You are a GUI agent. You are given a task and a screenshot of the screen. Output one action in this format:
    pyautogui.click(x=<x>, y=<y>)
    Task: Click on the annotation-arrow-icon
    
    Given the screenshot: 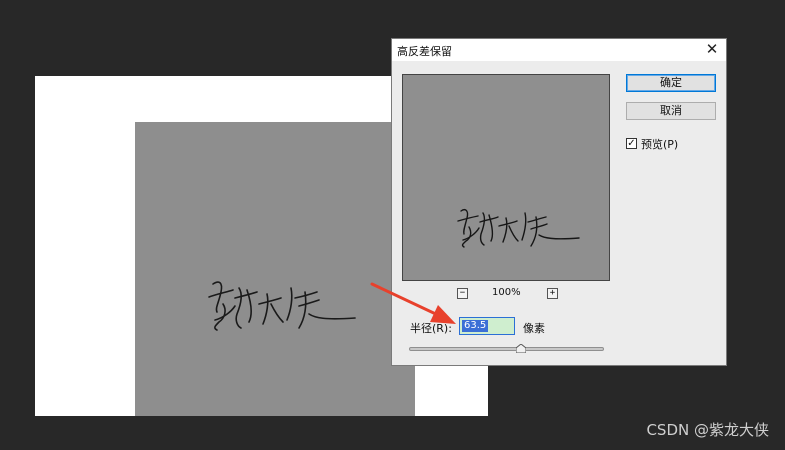 What is the action you would take?
    pyautogui.click(x=413, y=303)
    